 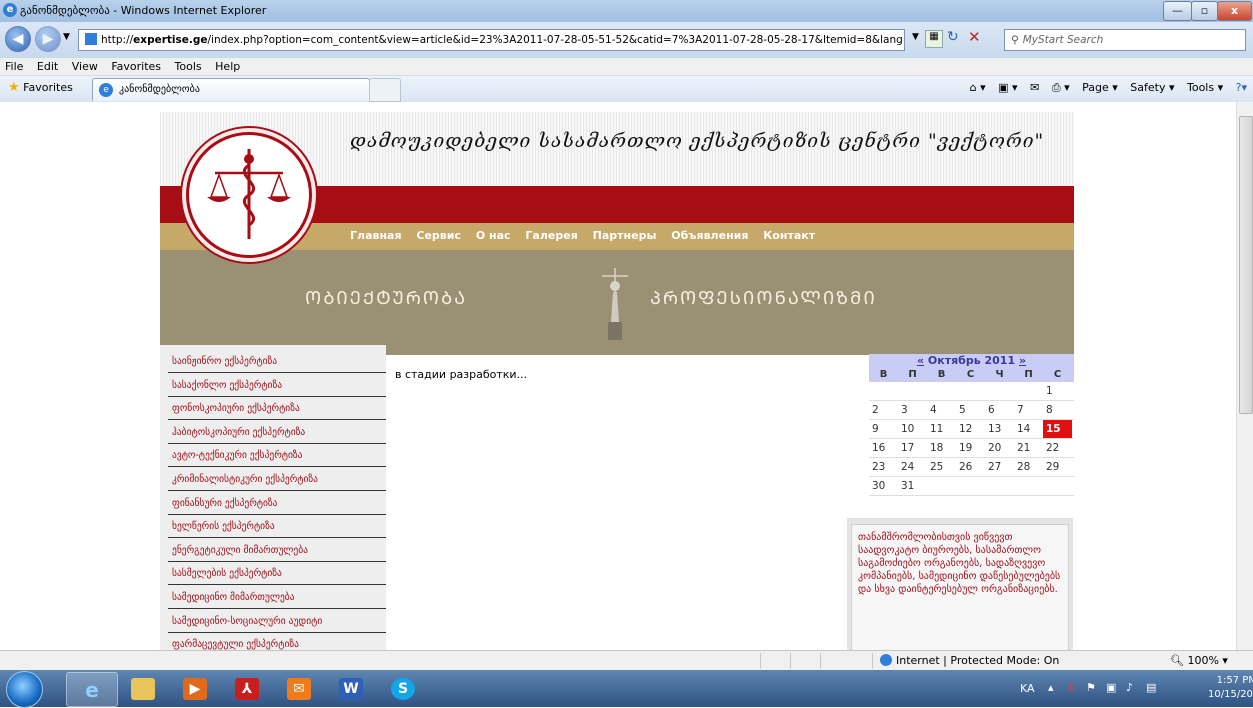 What do you see at coordinates (999, 448) in the screenshot?
I see `calendar-day: 20` at bounding box center [999, 448].